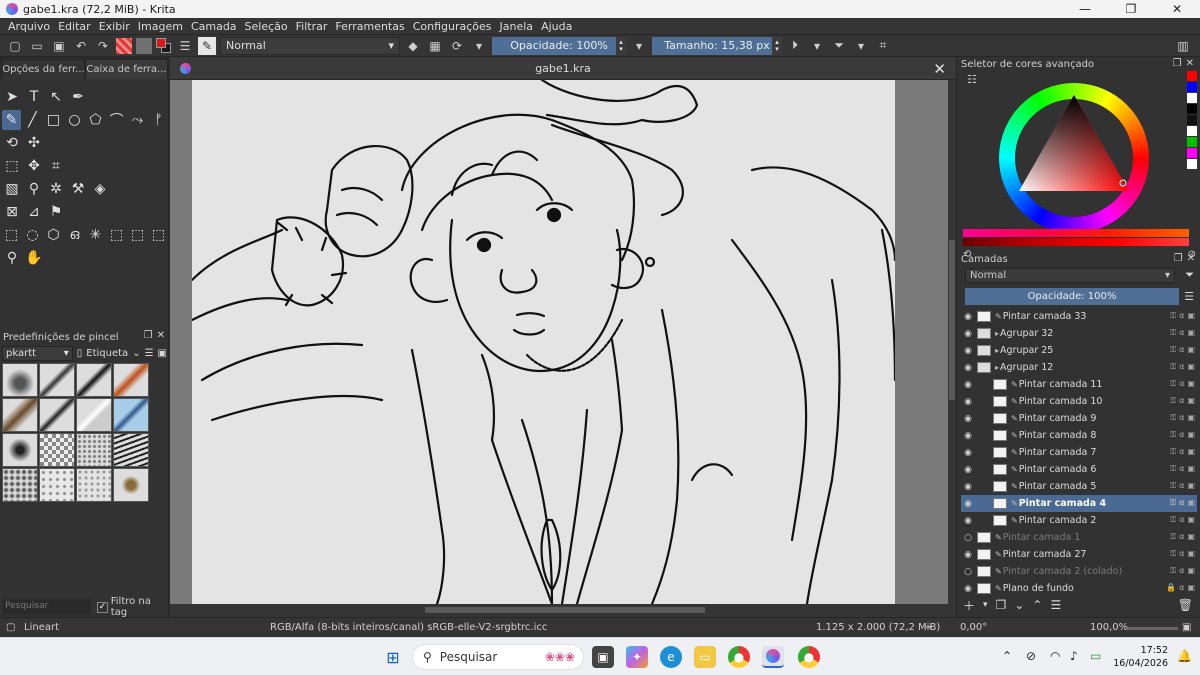  I want to click on chevron-down-icon: ▾, so click(985, 605).